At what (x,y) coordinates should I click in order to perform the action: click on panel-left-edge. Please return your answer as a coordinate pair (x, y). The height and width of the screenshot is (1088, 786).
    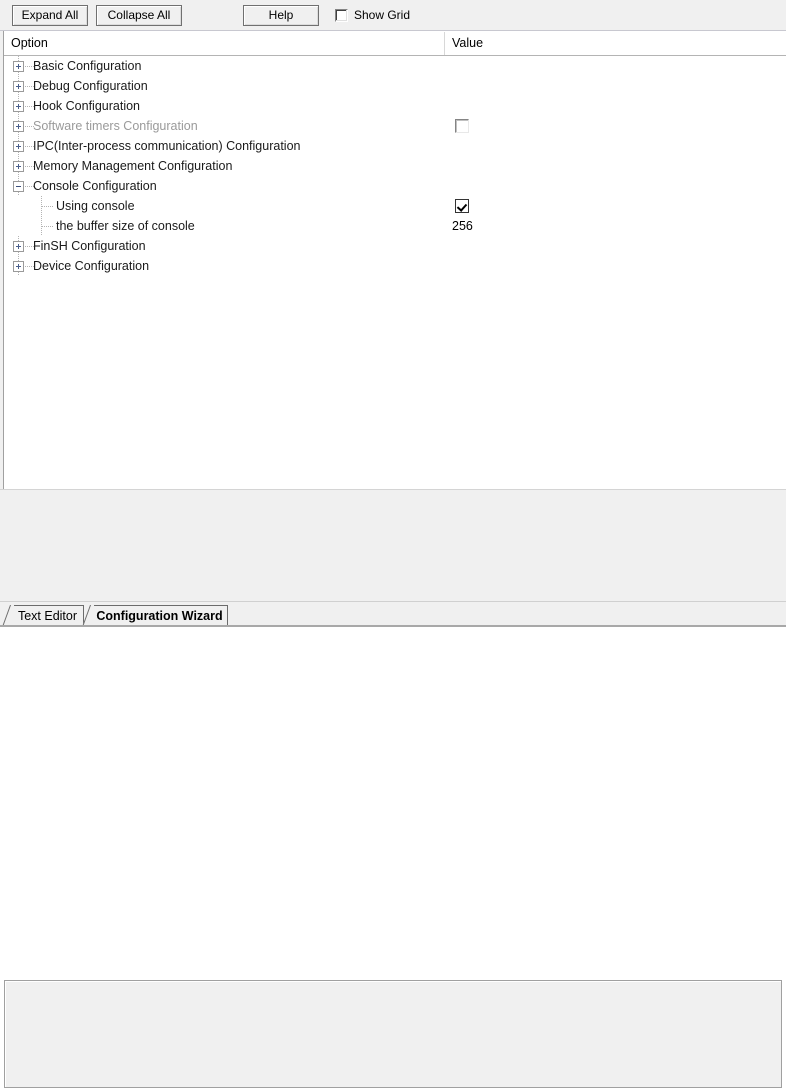
    Looking at the image, I should click on (2, 260).